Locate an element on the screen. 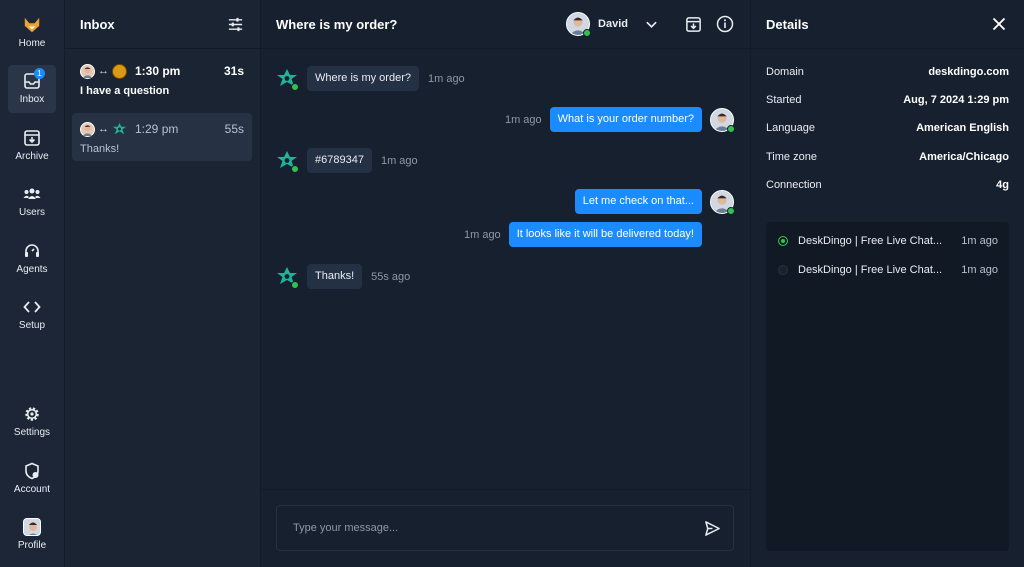  nav-account-label: Account is located at coordinates (32, 489).